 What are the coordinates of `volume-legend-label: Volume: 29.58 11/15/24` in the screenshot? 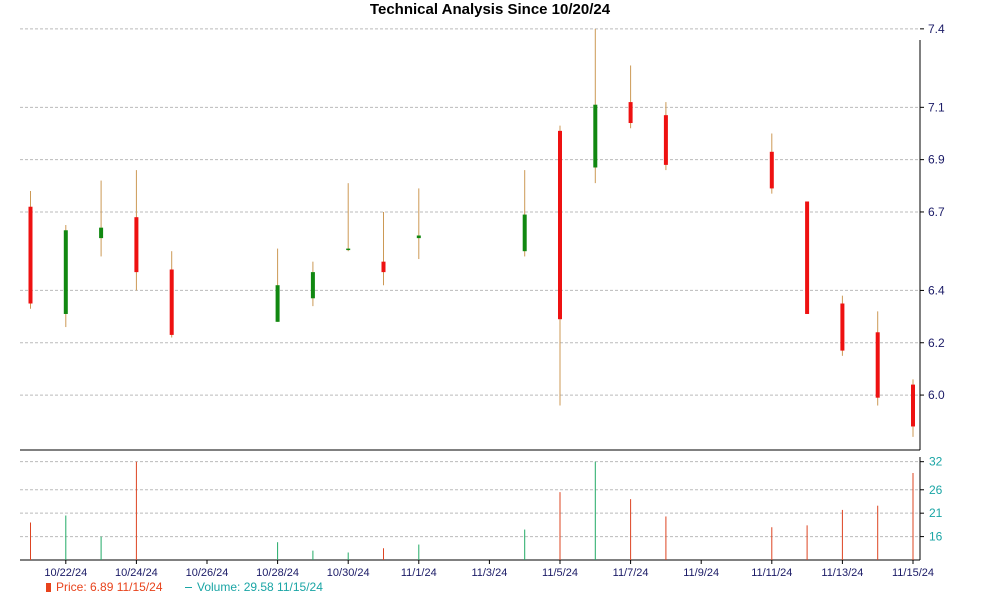 It's located at (260, 587).